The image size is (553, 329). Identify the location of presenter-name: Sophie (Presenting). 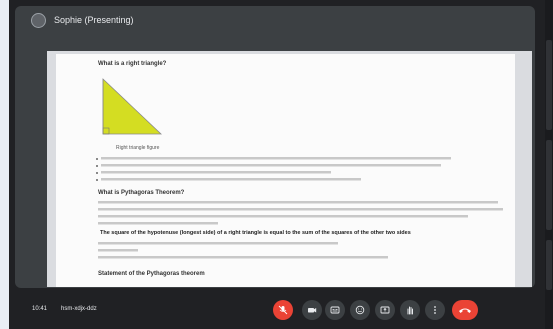
(94, 20).